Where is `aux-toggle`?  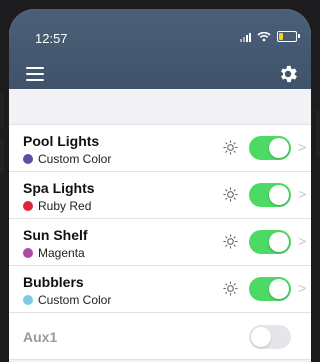 aux-toggle is located at coordinates (270, 337).